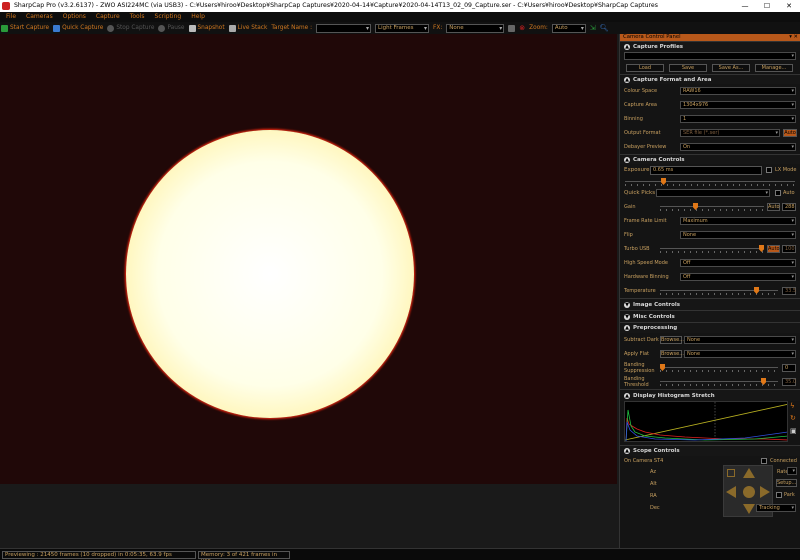  What do you see at coordinates (749, 509) in the screenshot?
I see `slew-south-arrow-icon` at bounding box center [749, 509].